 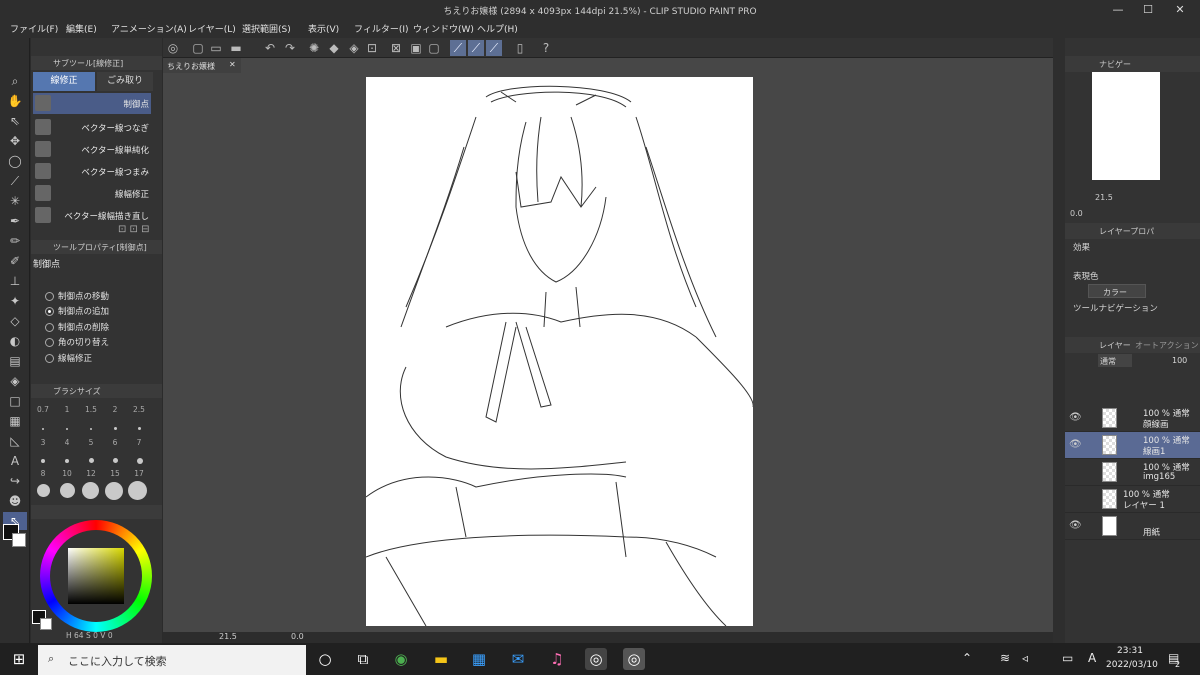 What do you see at coordinates (15, 321) in the screenshot?
I see `eraser-tool-icon: ◇` at bounding box center [15, 321].